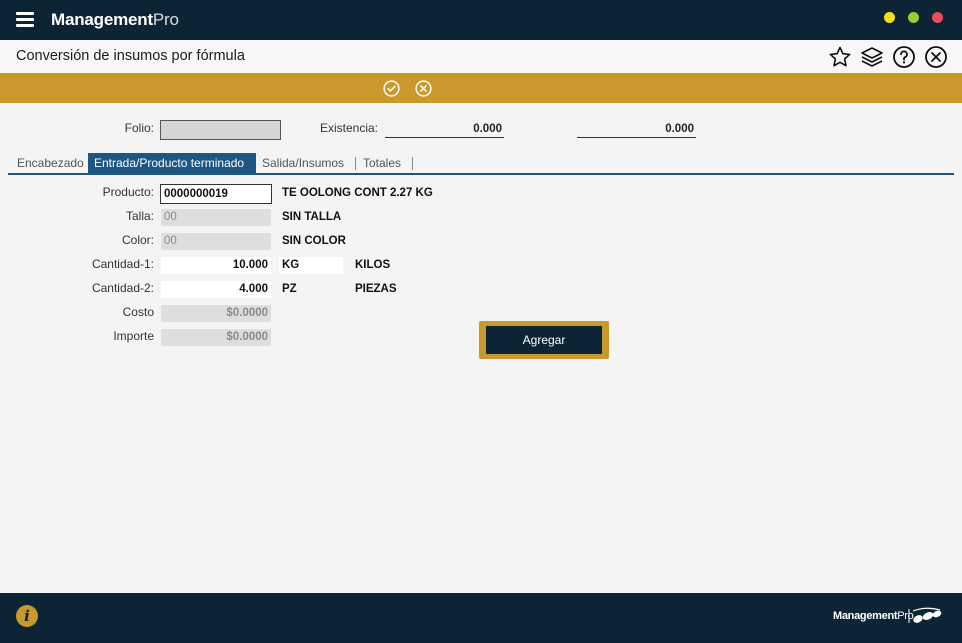  I want to click on page-title: Conversión de insumos por fórmula, so click(130, 56).